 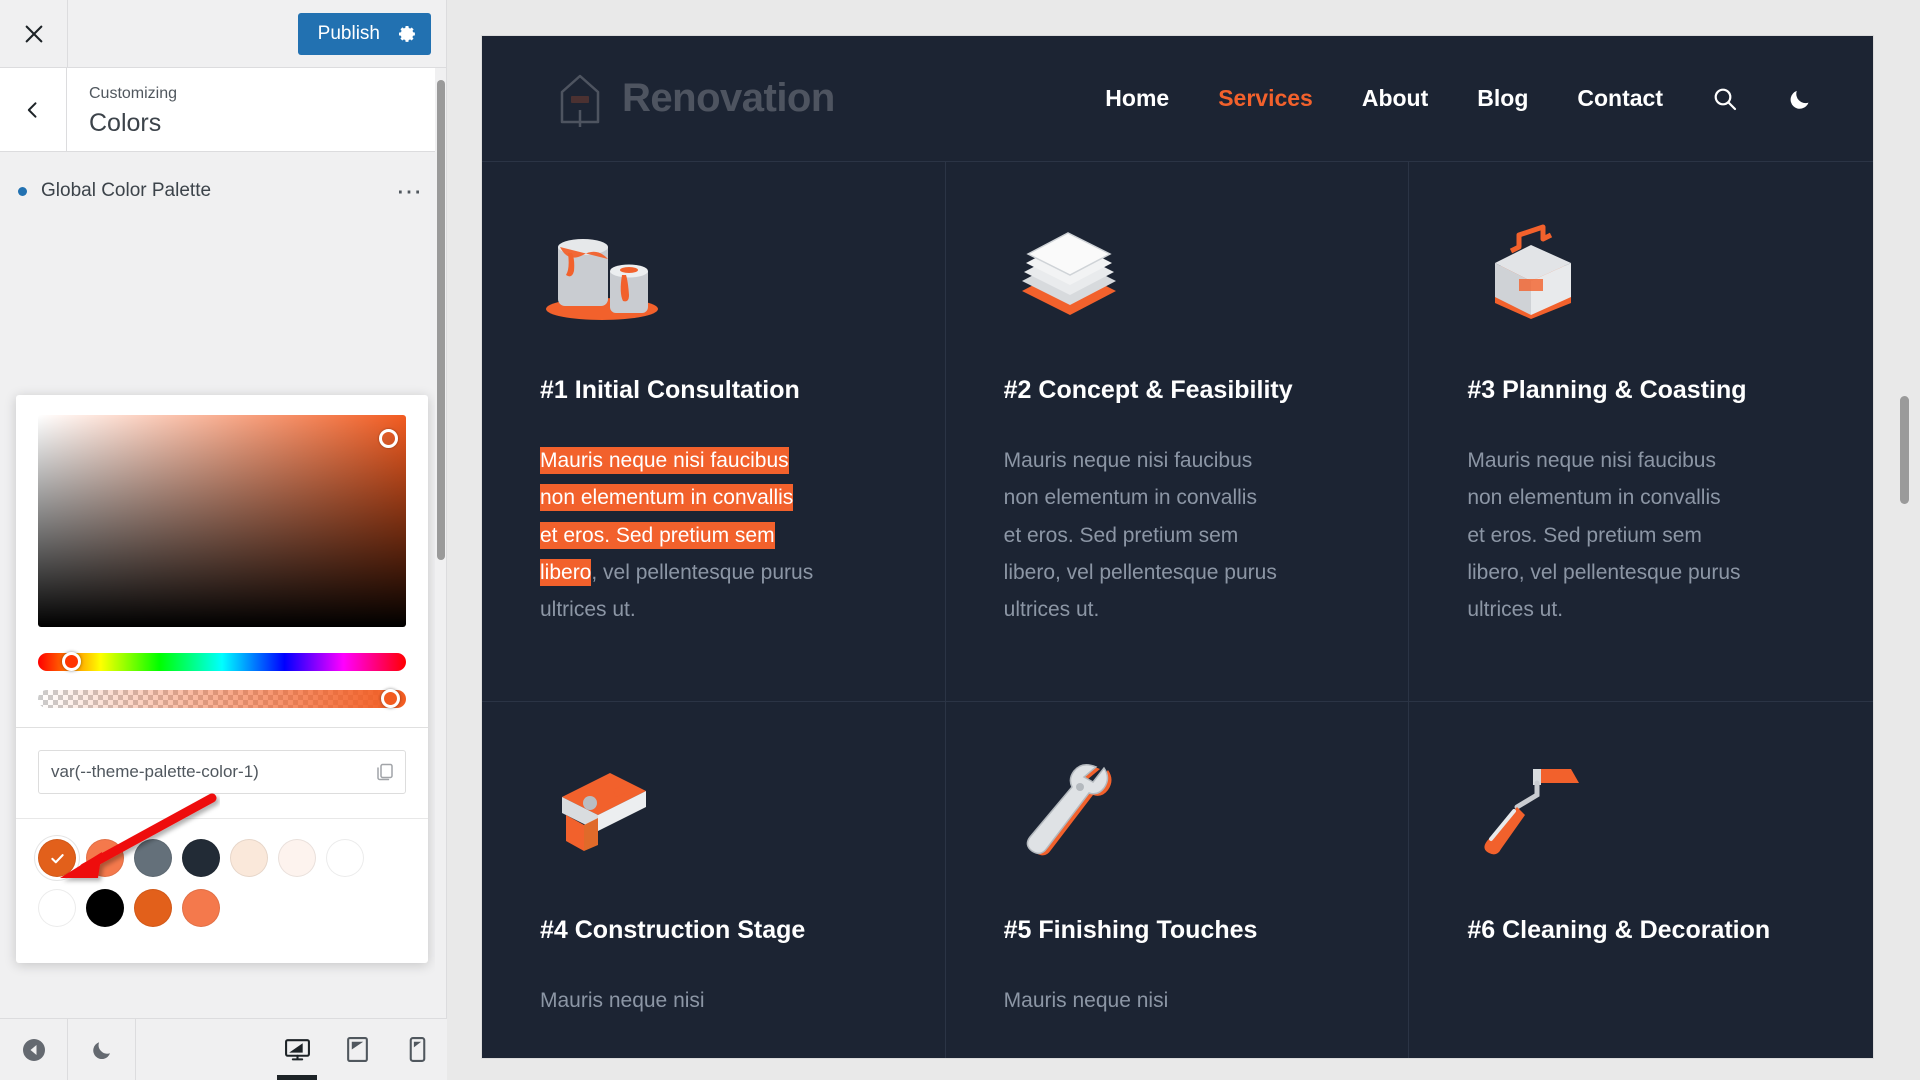 I want to click on breadcrumb: Customizing Colors, so click(x=122, y=109).